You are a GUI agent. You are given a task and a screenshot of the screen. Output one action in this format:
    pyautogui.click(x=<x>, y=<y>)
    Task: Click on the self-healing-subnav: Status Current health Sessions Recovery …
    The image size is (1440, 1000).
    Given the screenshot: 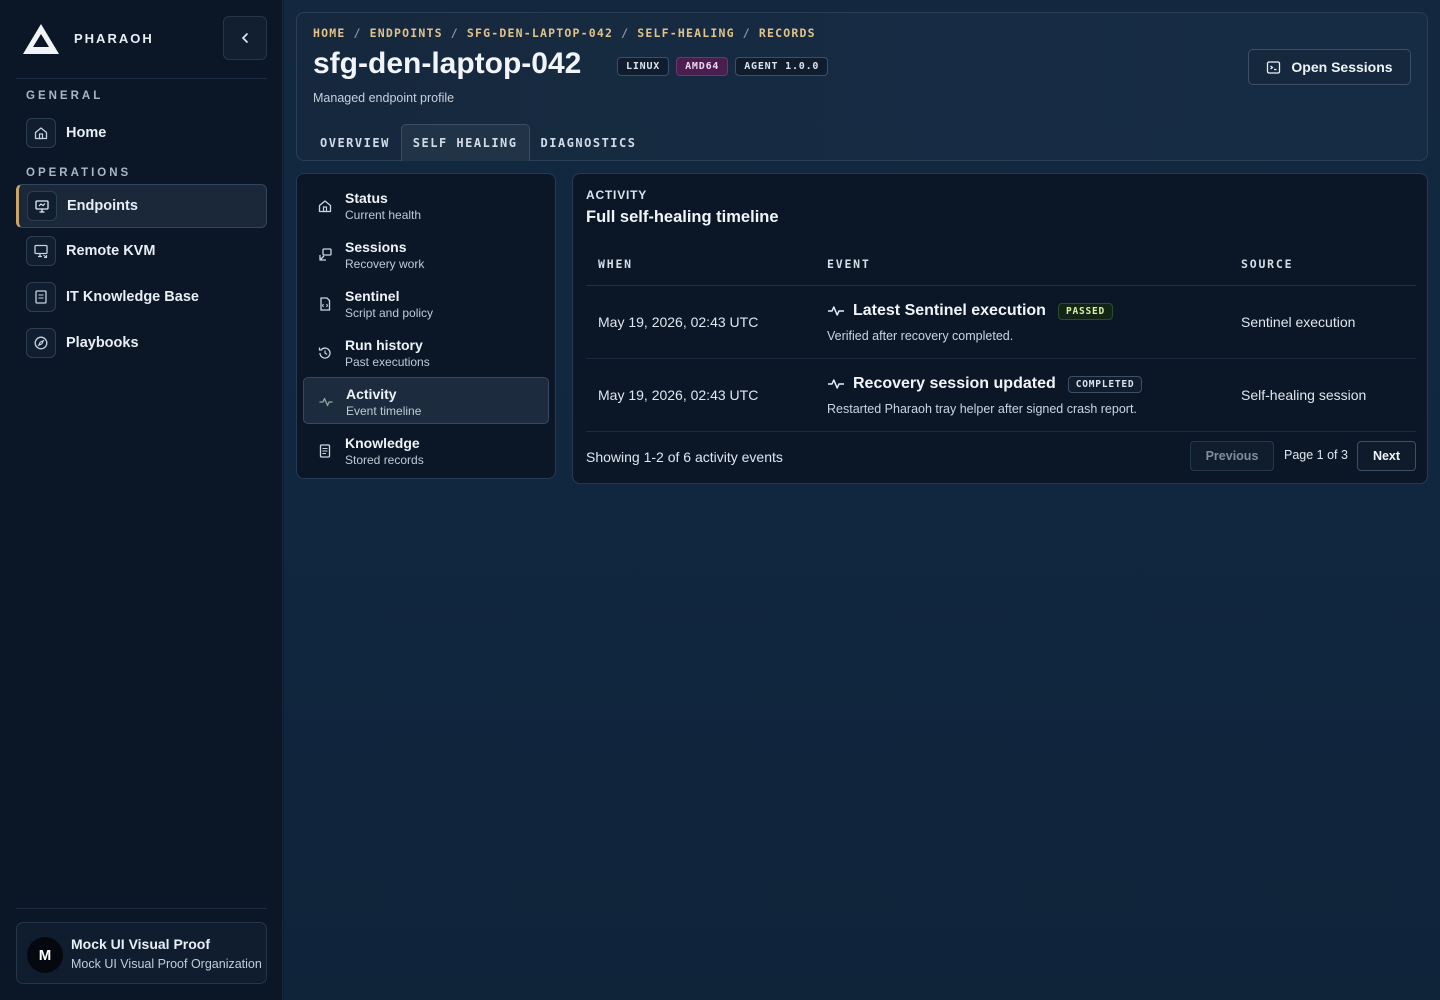 What is the action you would take?
    pyautogui.click(x=426, y=326)
    